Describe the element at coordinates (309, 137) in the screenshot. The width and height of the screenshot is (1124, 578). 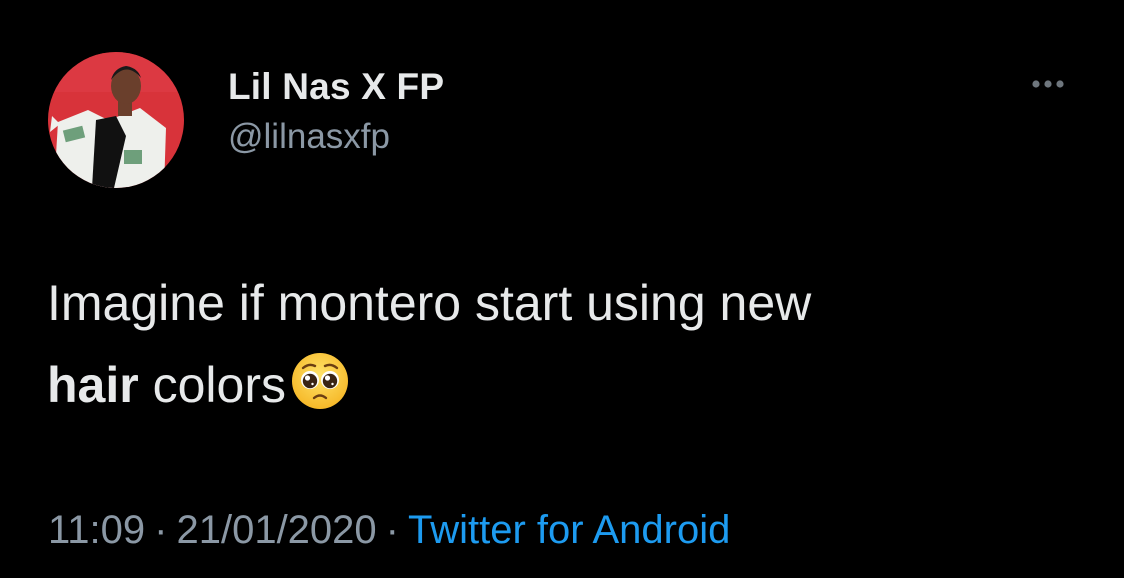
I see `author-handle: @lilnasxfp` at that location.